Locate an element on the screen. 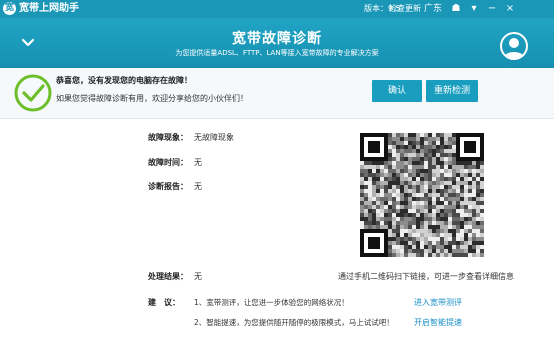 This screenshot has height=342, width=554. suggestion-item-boost: 2、智能提速，为您提供随开随停的极限模式，马上试试吧！ is located at coordinates (294, 322).